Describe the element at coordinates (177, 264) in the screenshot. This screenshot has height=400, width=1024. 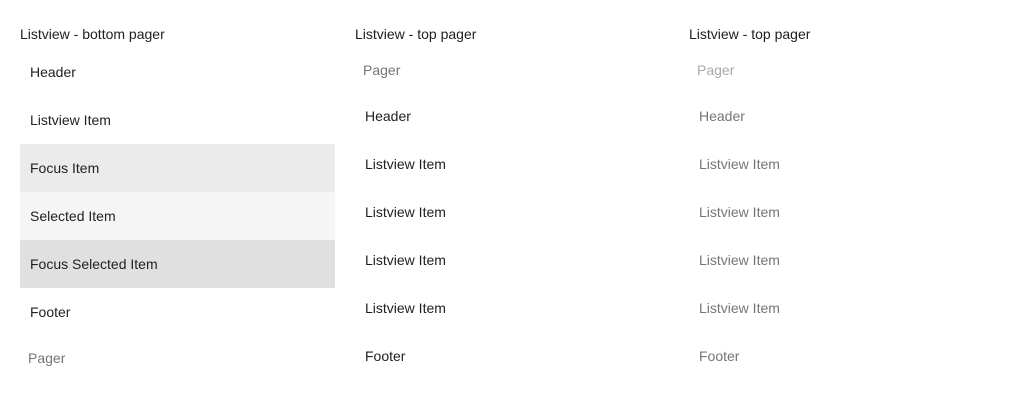
I see `listview-item-focus-selected: Focus Selected Item` at that location.